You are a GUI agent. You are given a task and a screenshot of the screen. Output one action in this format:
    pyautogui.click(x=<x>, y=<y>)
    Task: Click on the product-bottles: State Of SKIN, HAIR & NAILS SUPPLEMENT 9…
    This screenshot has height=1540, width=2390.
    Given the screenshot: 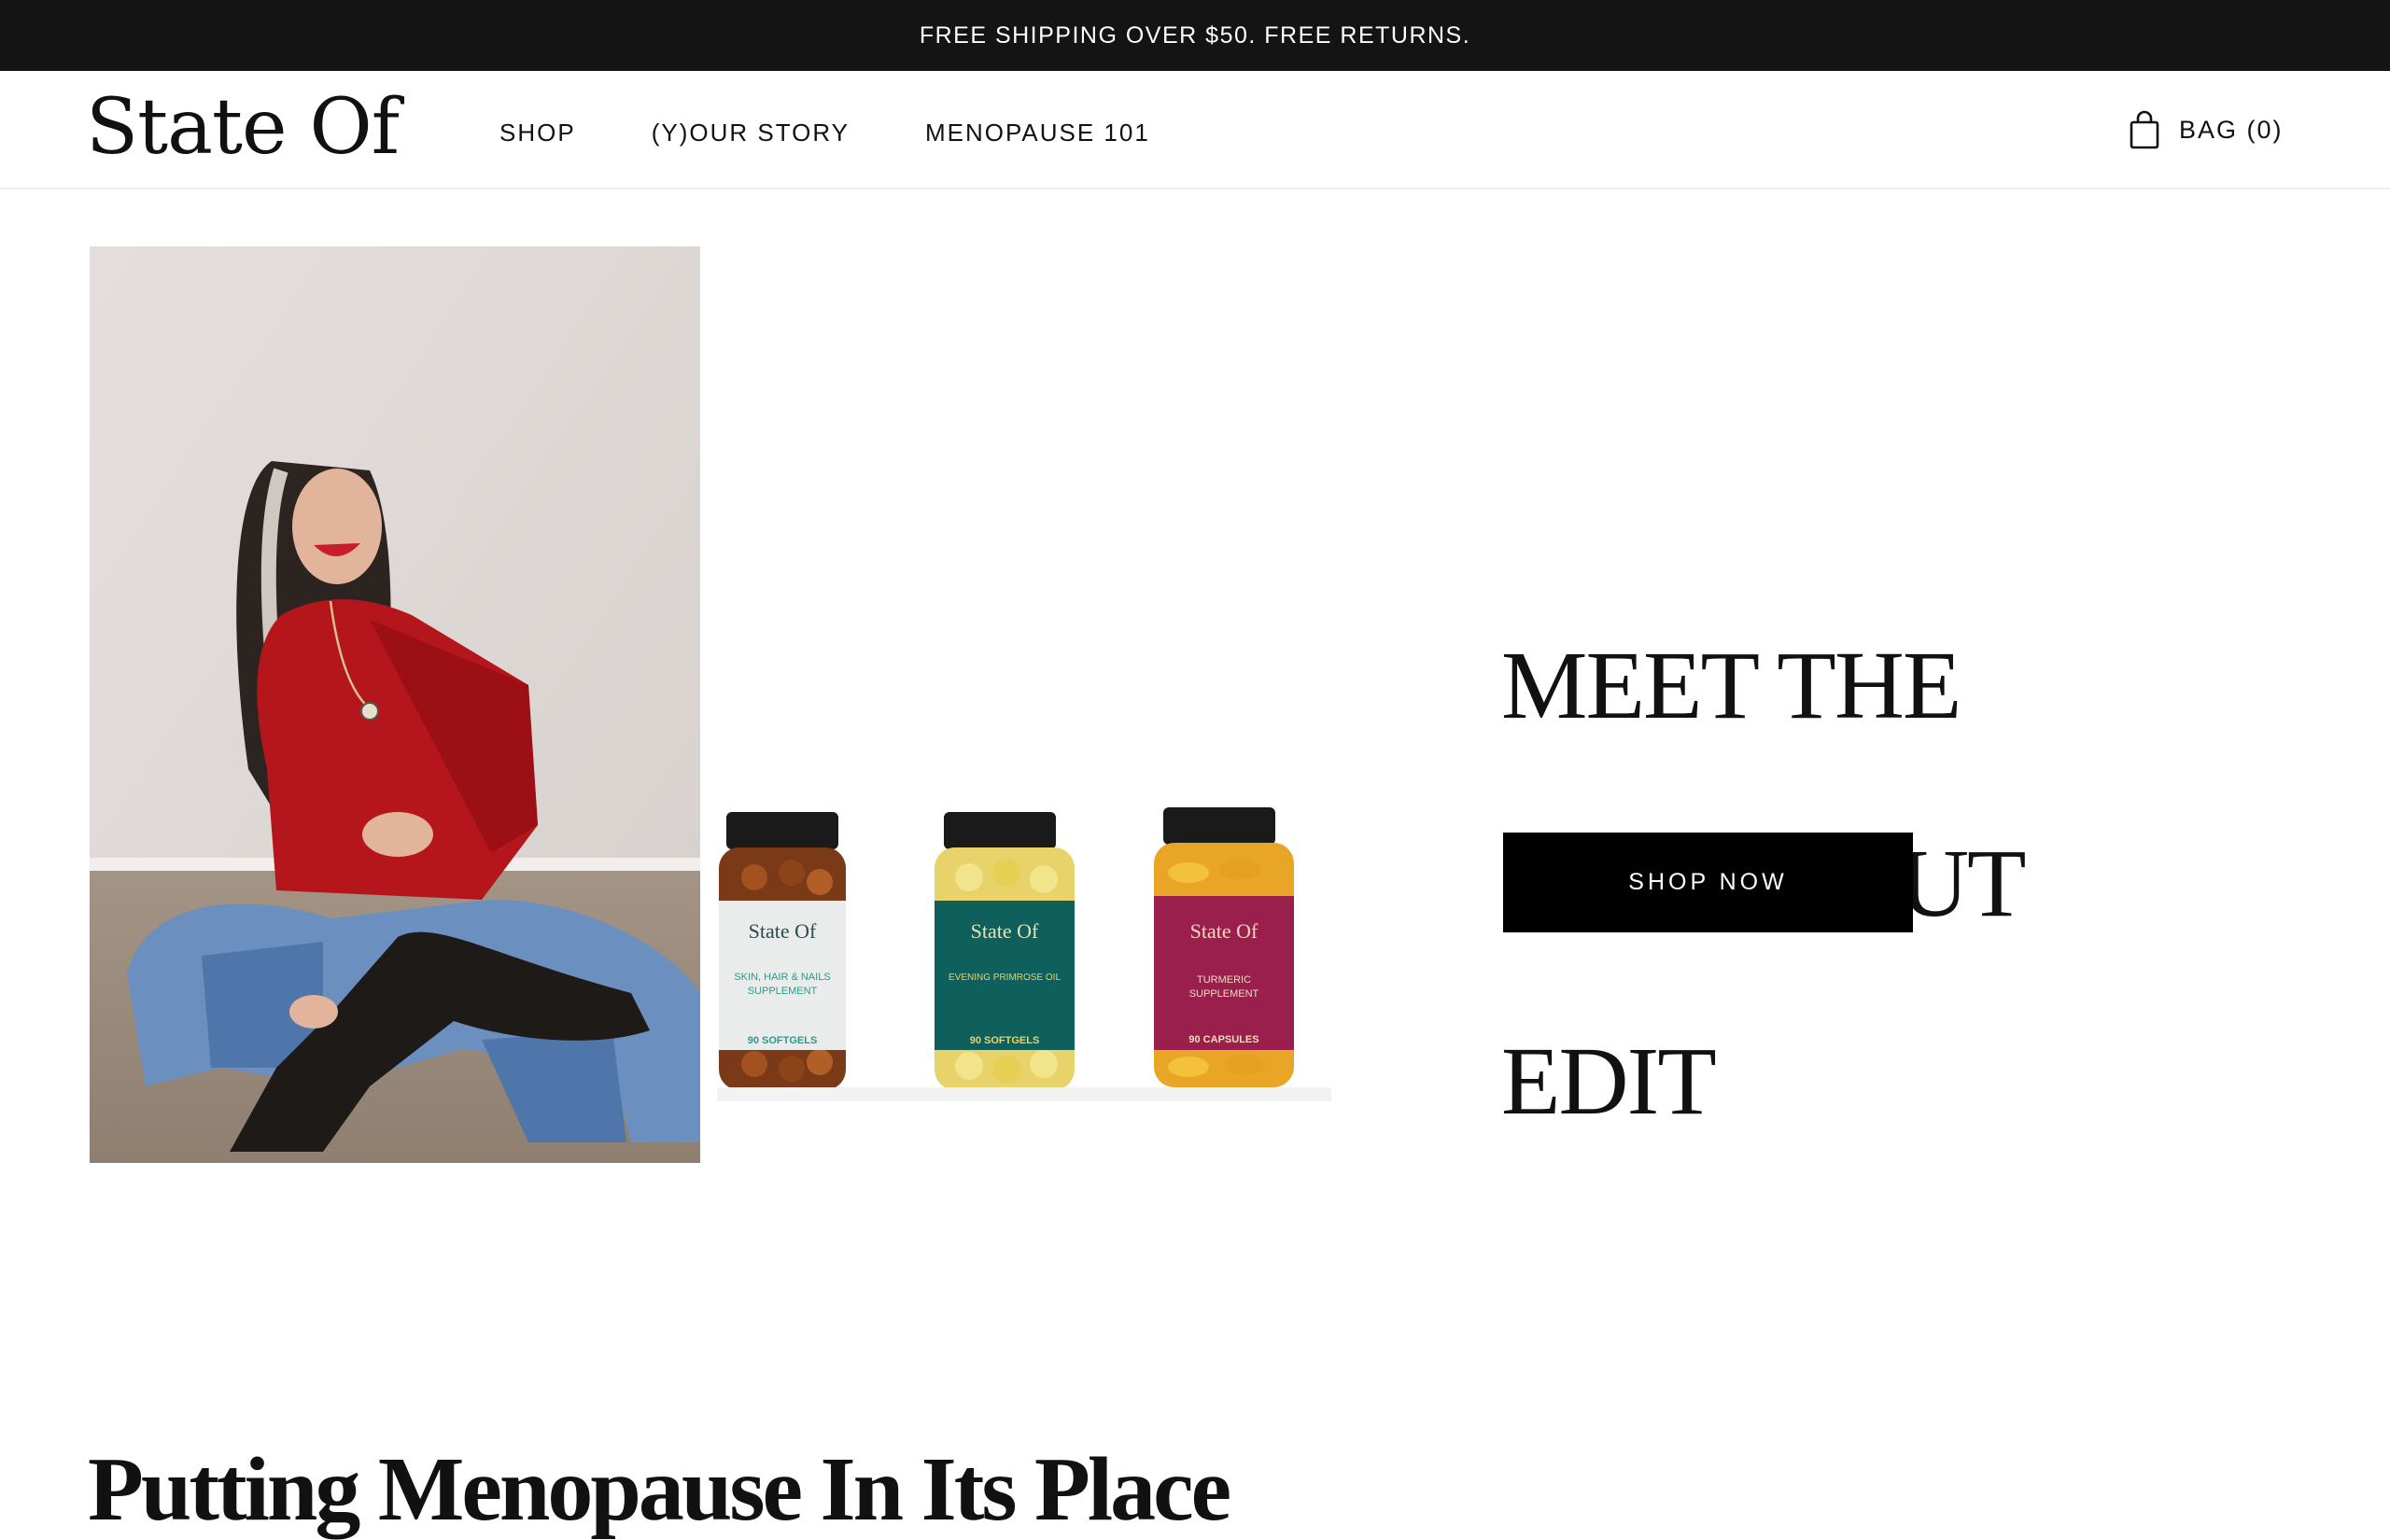 What is the action you would take?
    pyautogui.click(x=1024, y=952)
    